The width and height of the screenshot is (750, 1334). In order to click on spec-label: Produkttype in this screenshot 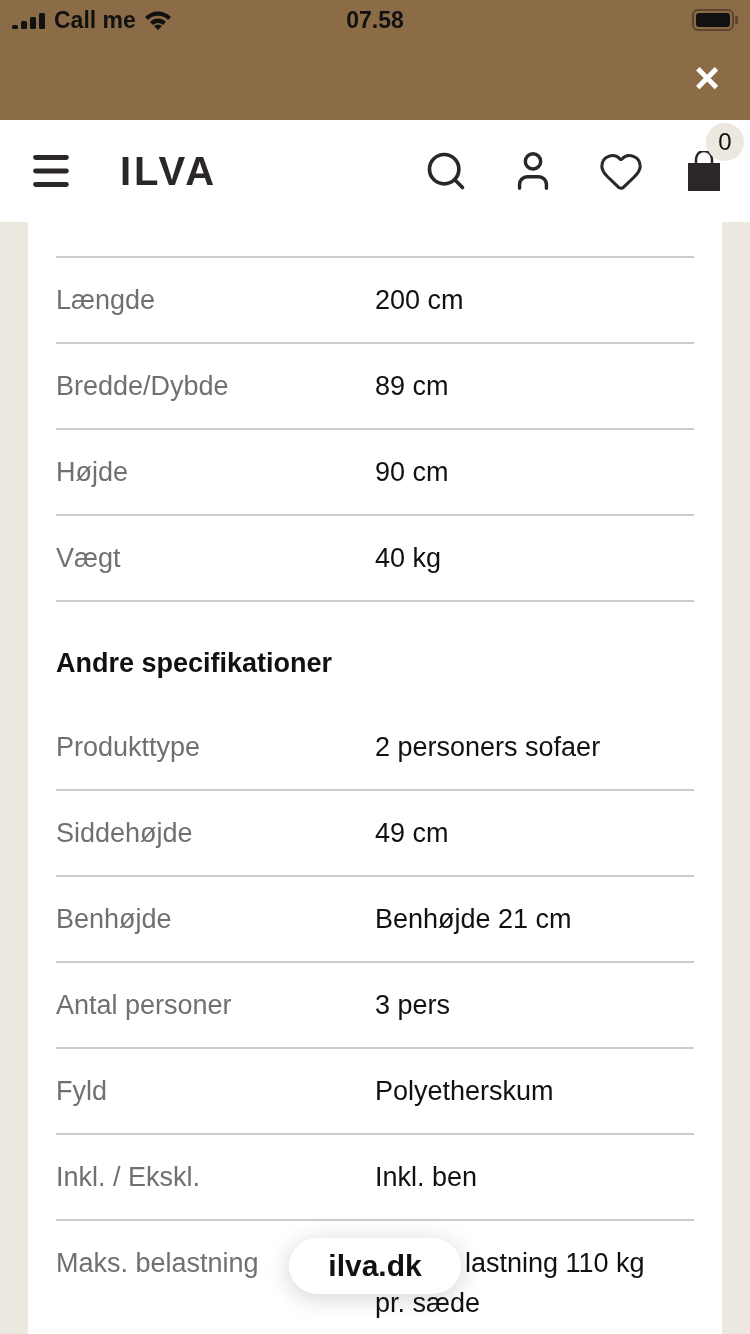, I will do `click(129, 747)`.